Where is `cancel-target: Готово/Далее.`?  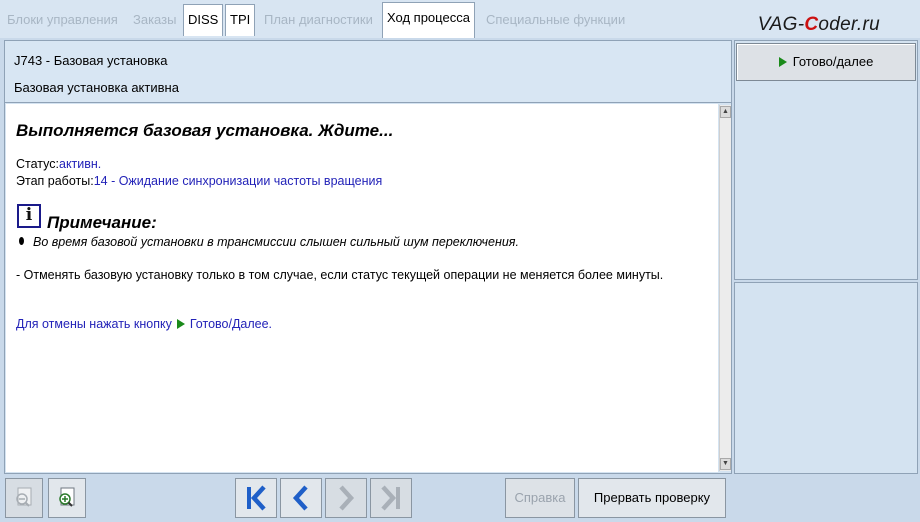
cancel-target: Готово/Далее. is located at coordinates (231, 324).